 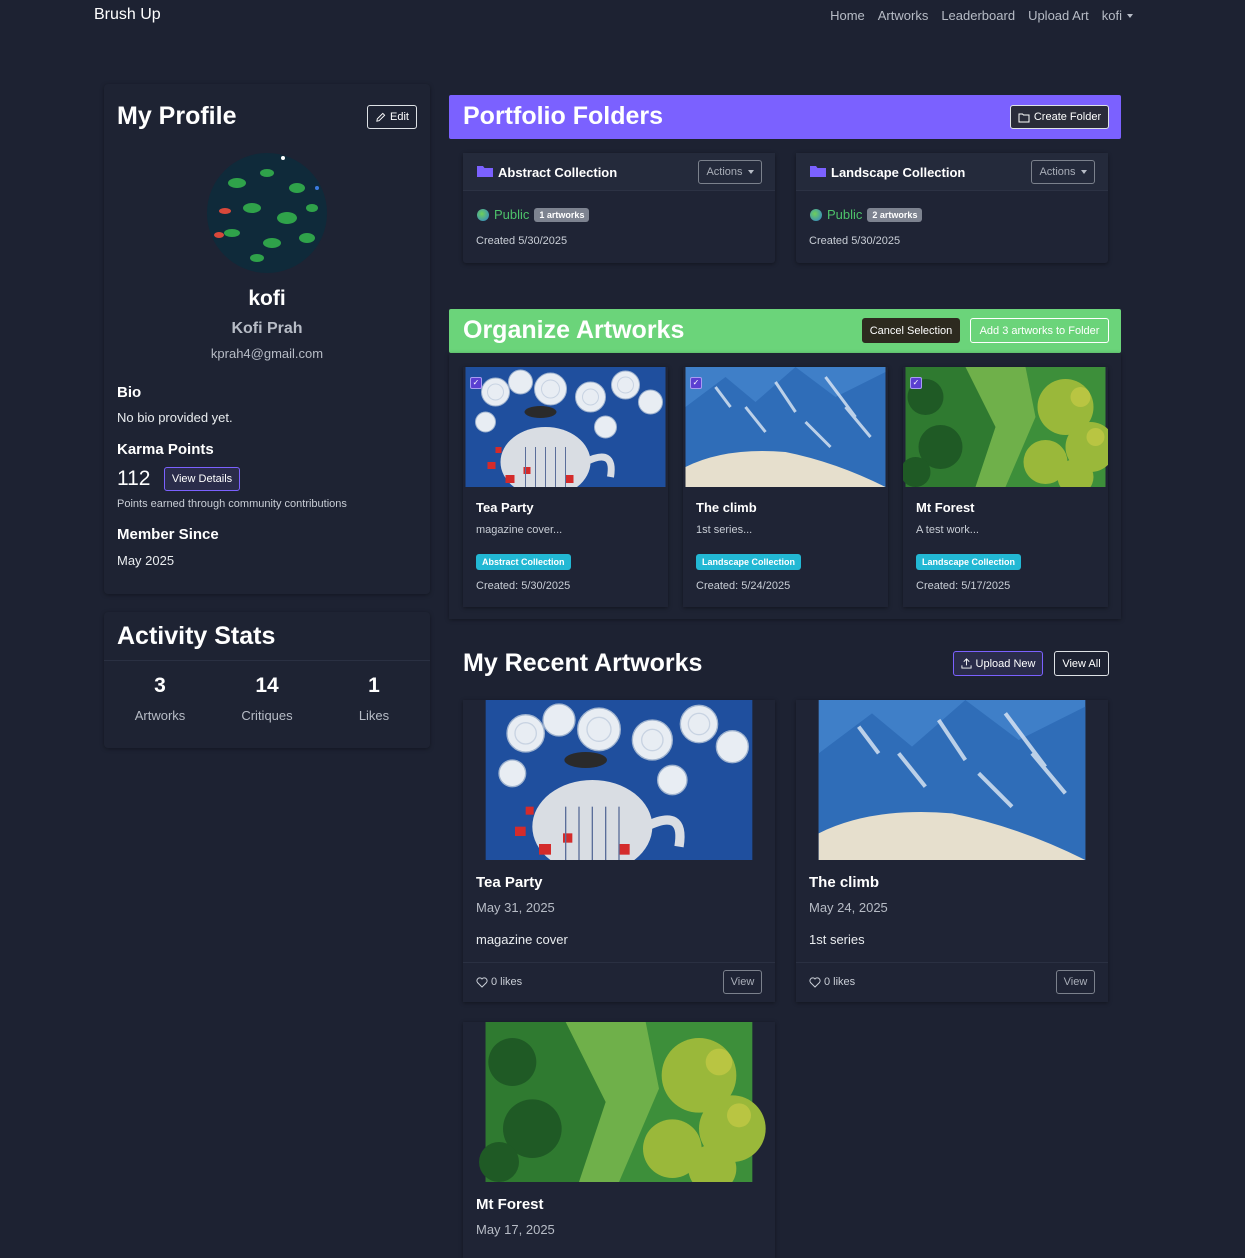 What do you see at coordinates (177, 116) in the screenshot?
I see `profile-title: My Profile` at bounding box center [177, 116].